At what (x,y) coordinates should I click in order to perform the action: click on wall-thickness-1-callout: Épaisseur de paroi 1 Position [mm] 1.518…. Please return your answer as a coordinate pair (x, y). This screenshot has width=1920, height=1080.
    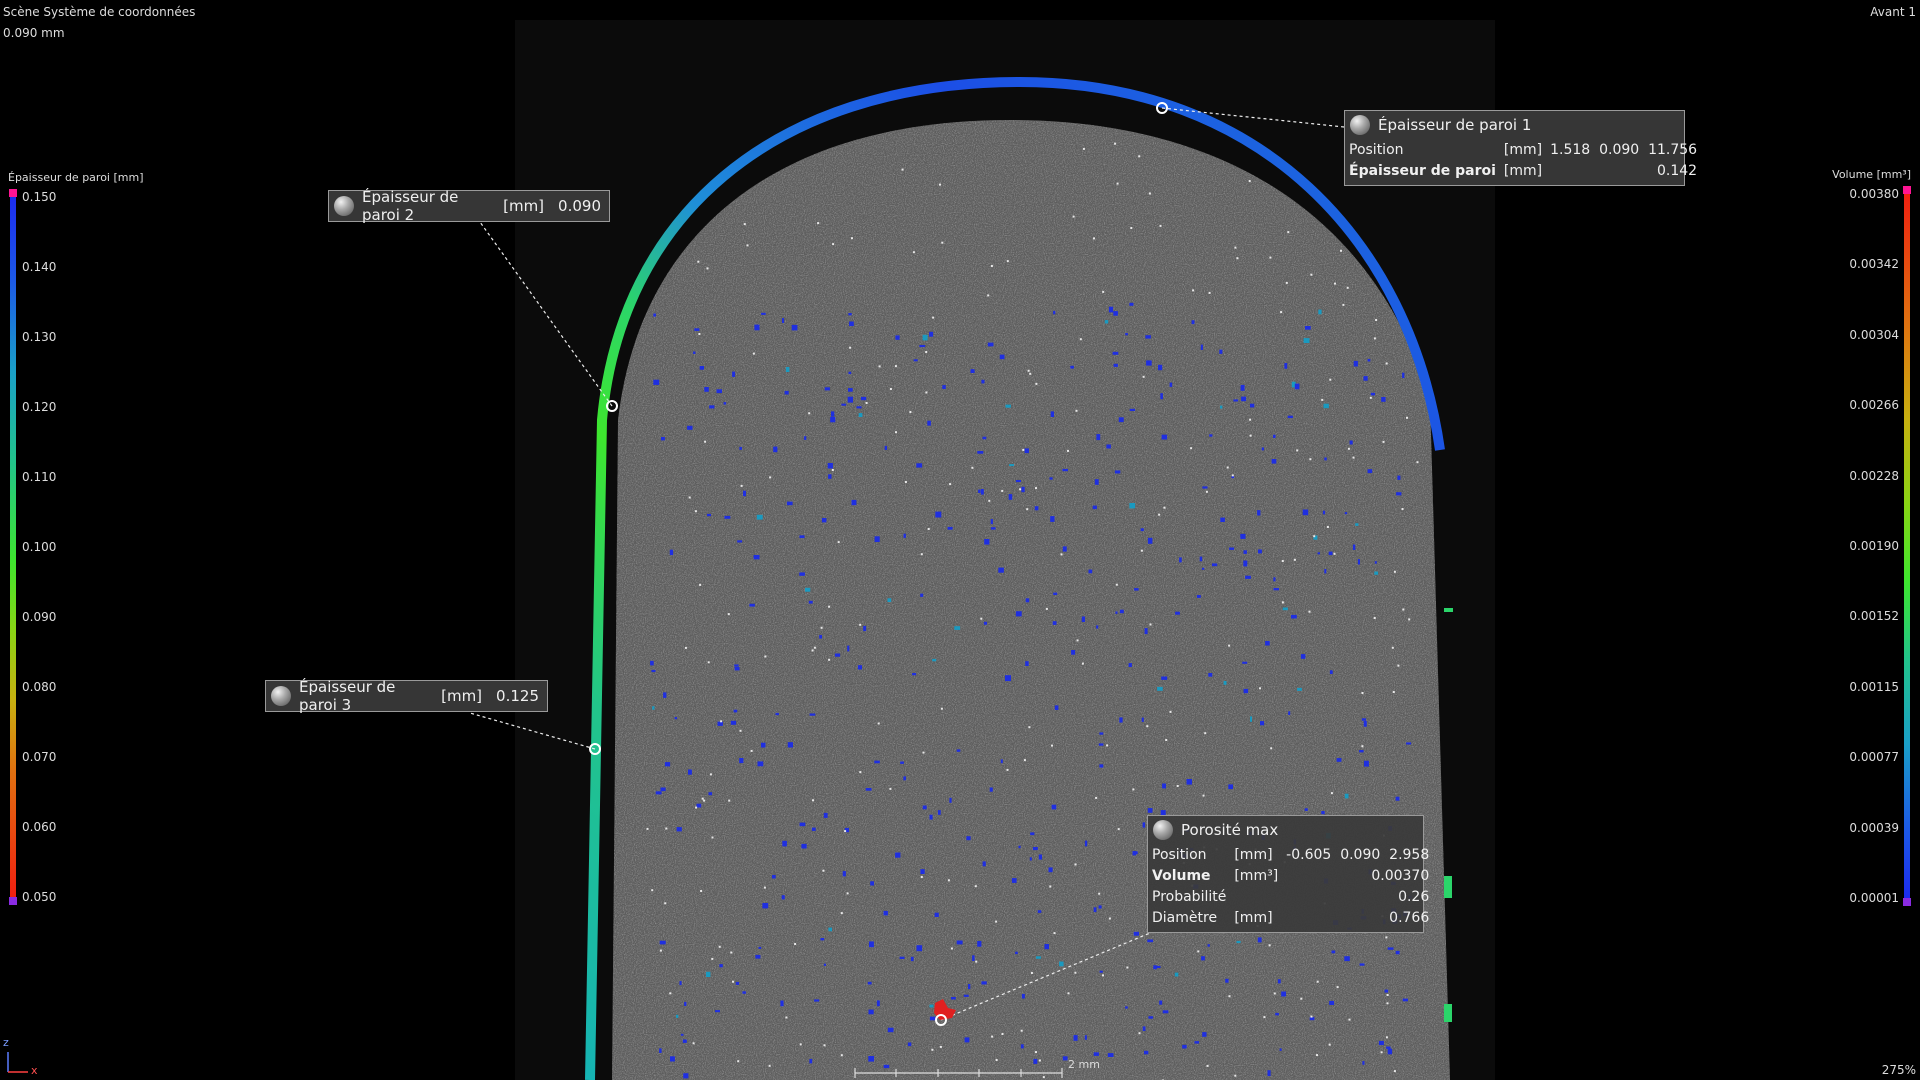
    Looking at the image, I should click on (1520, 148).